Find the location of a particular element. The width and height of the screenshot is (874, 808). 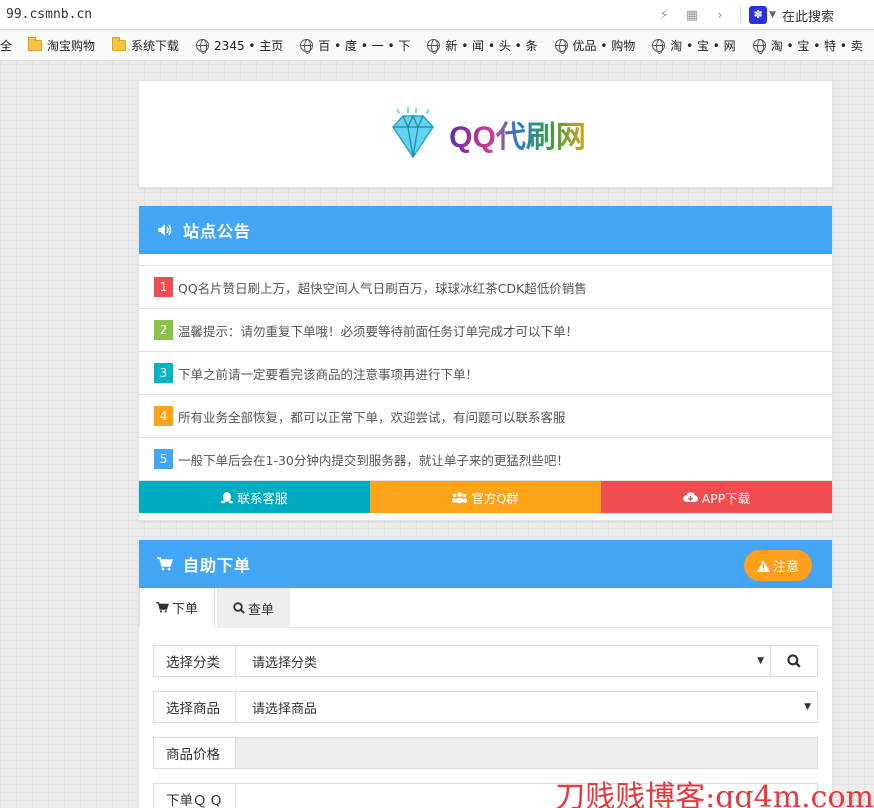

notice-title: 站点公告 is located at coordinates (217, 231).